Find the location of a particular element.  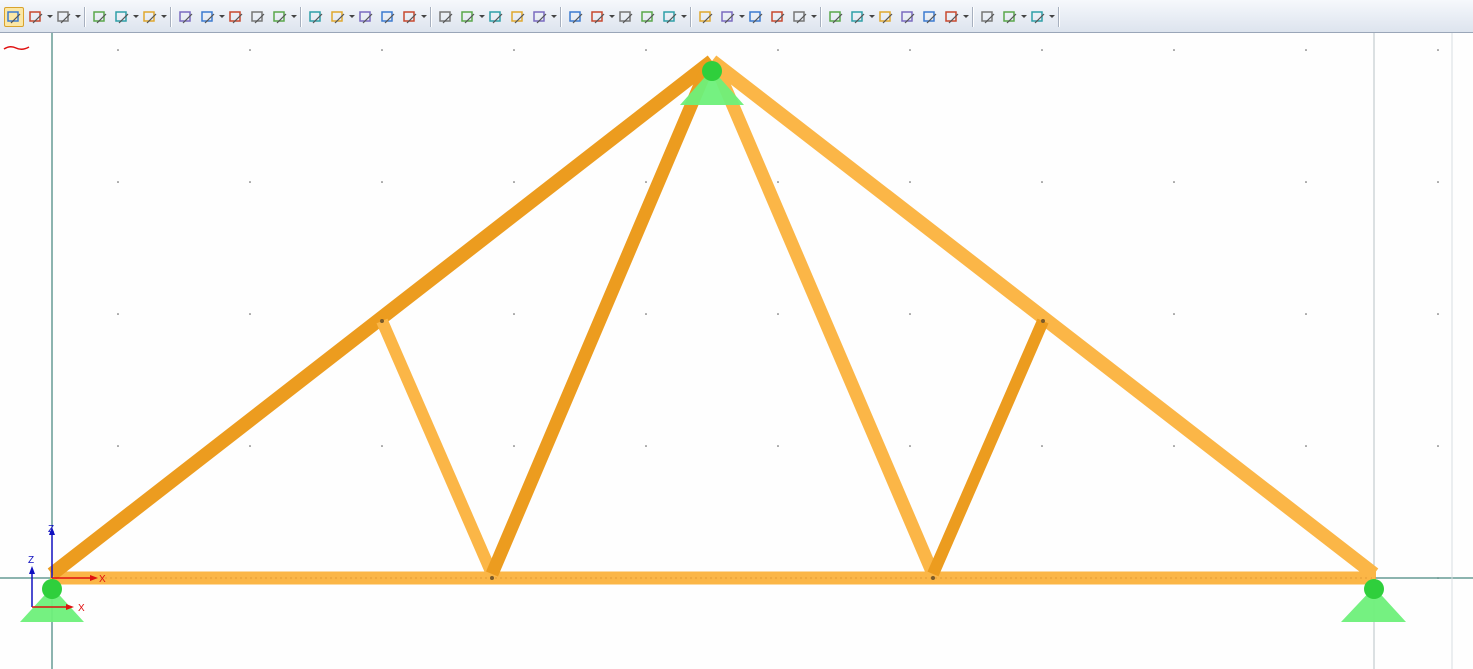

view-minus-x-button is located at coordinates (648, 17).